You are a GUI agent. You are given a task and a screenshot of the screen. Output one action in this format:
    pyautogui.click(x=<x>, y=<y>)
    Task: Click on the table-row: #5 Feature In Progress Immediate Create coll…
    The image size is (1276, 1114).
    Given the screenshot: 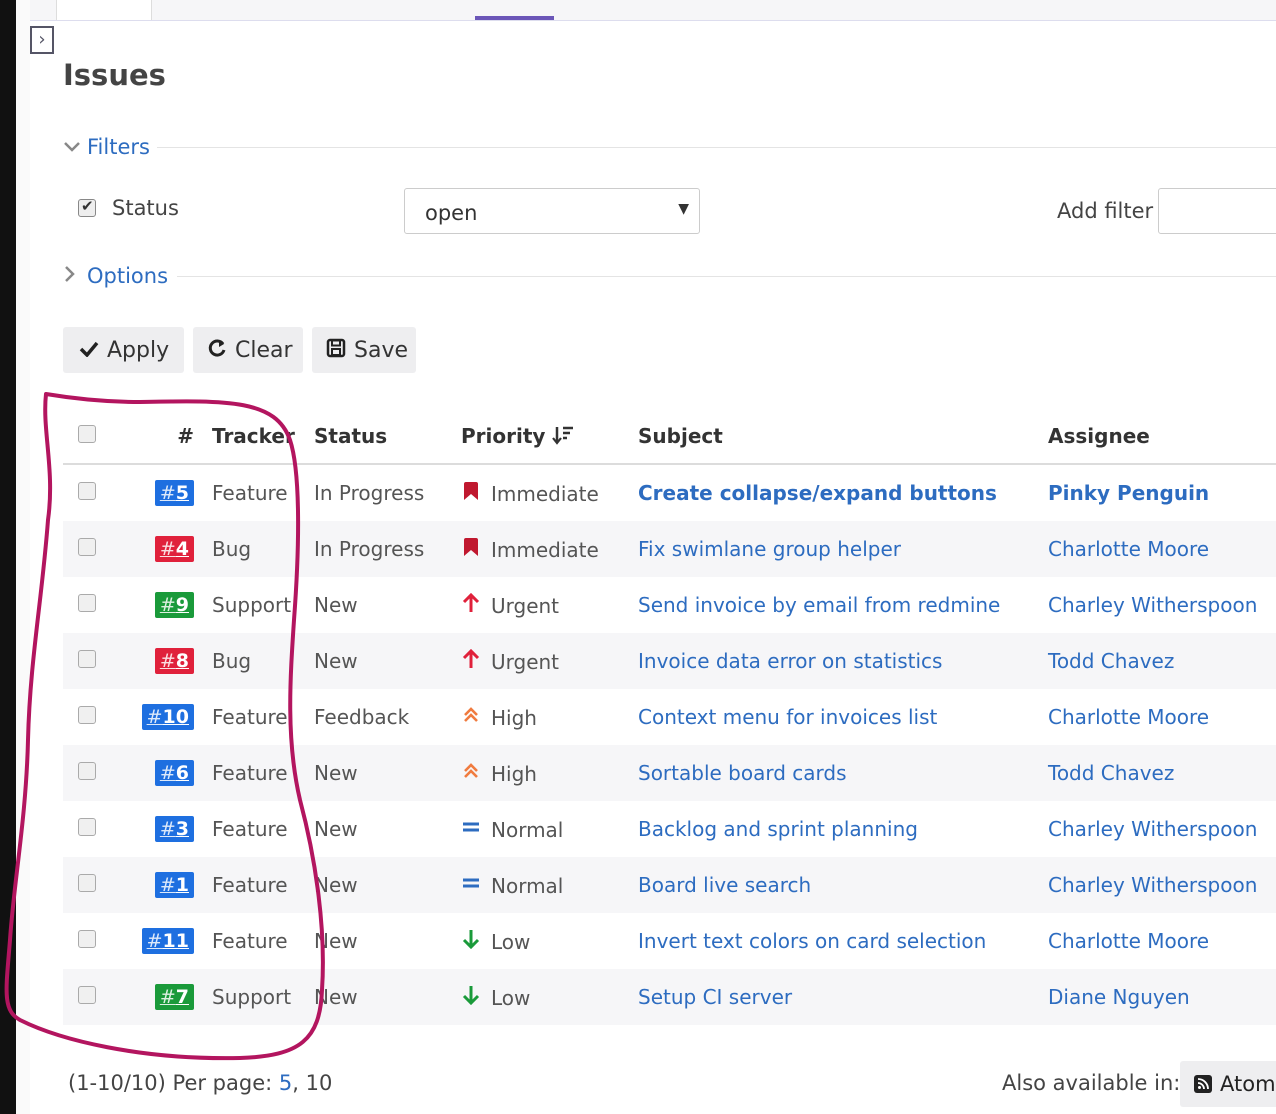 What is the action you would take?
    pyautogui.click(x=669, y=492)
    